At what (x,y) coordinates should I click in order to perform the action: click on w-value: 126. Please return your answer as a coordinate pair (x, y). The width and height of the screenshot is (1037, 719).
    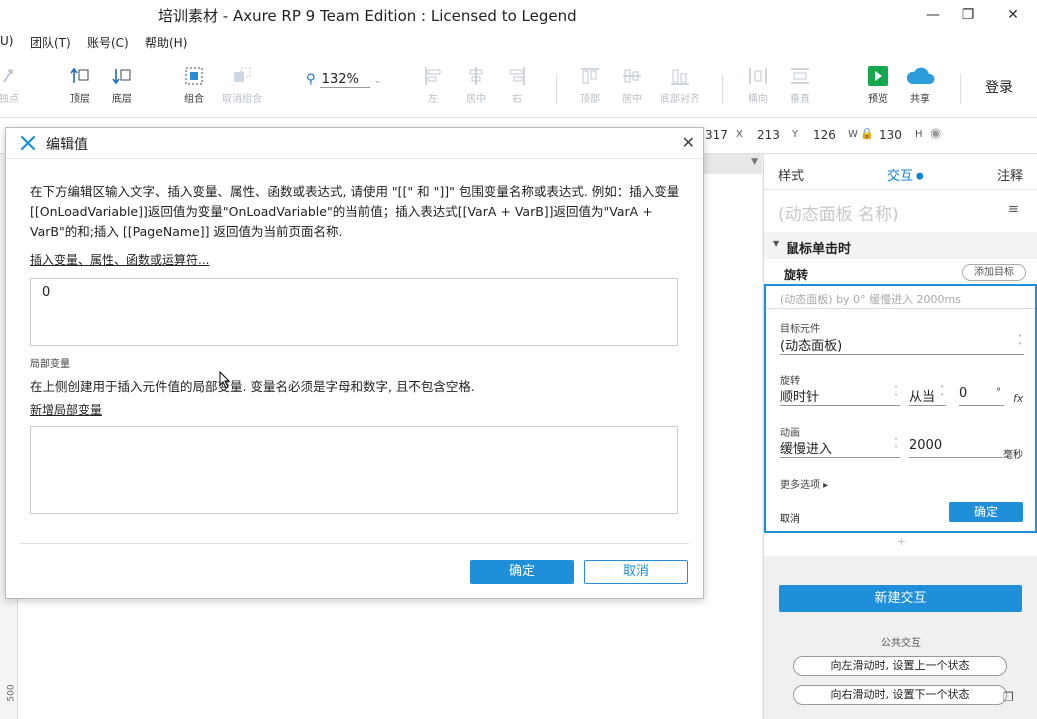
    Looking at the image, I should click on (824, 135).